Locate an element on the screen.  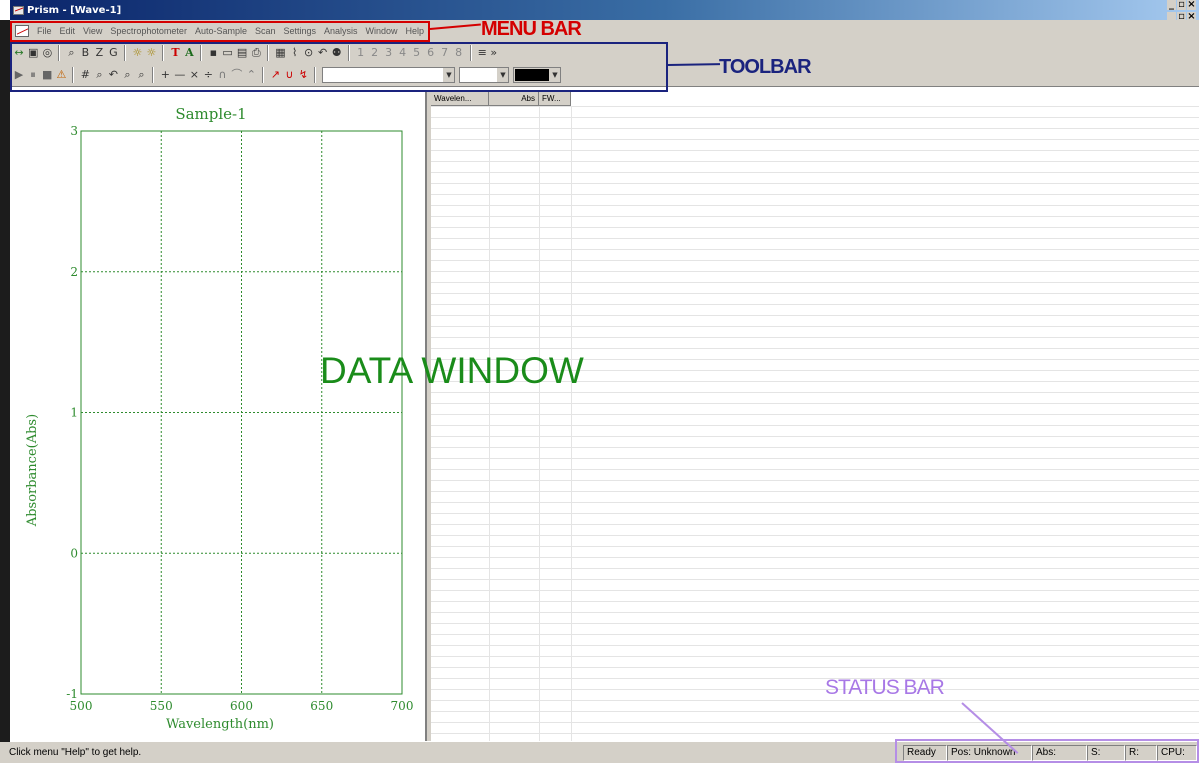
open-folder-icon: ▭ is located at coordinates (227, 53).